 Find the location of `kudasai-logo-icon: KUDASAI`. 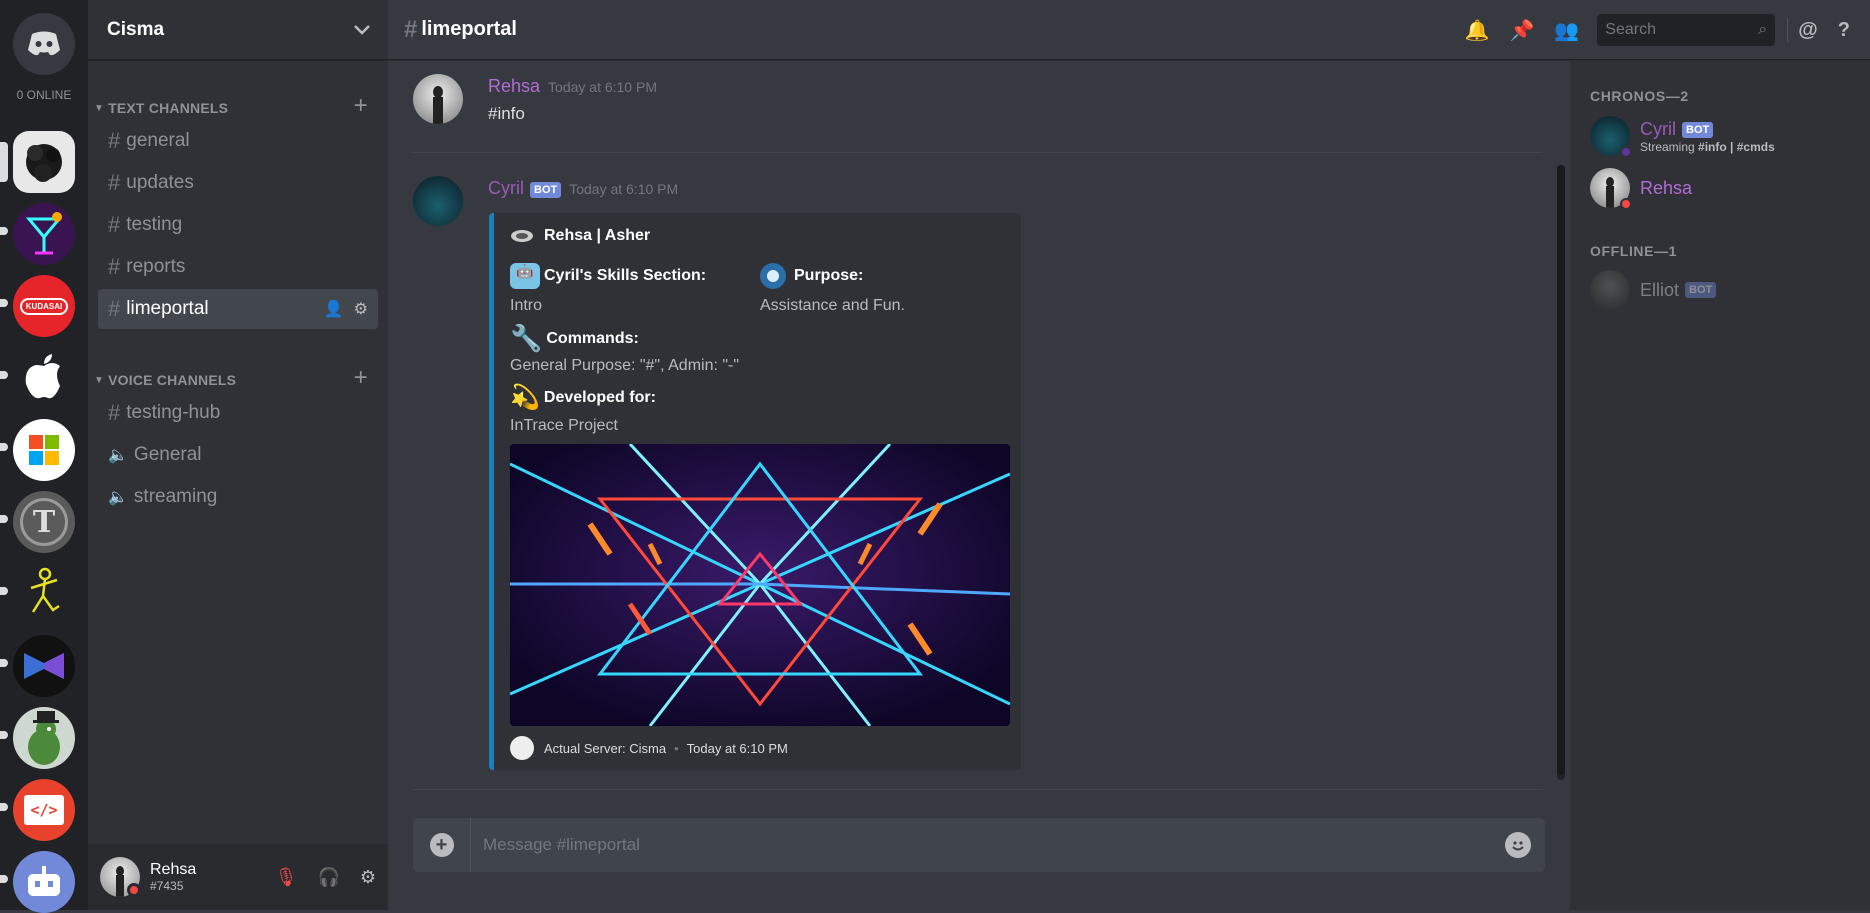

kudasai-logo-icon: KUDASAI is located at coordinates (44, 306).